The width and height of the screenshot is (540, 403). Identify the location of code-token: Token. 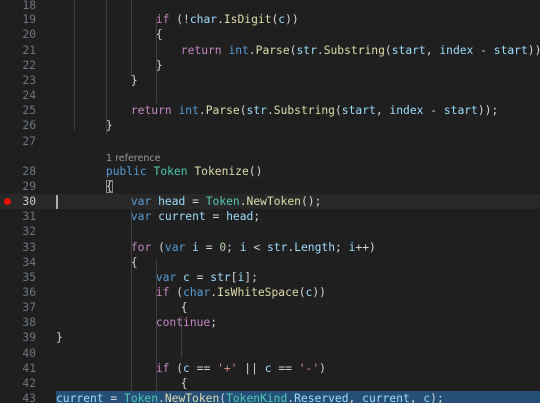
(222, 201).